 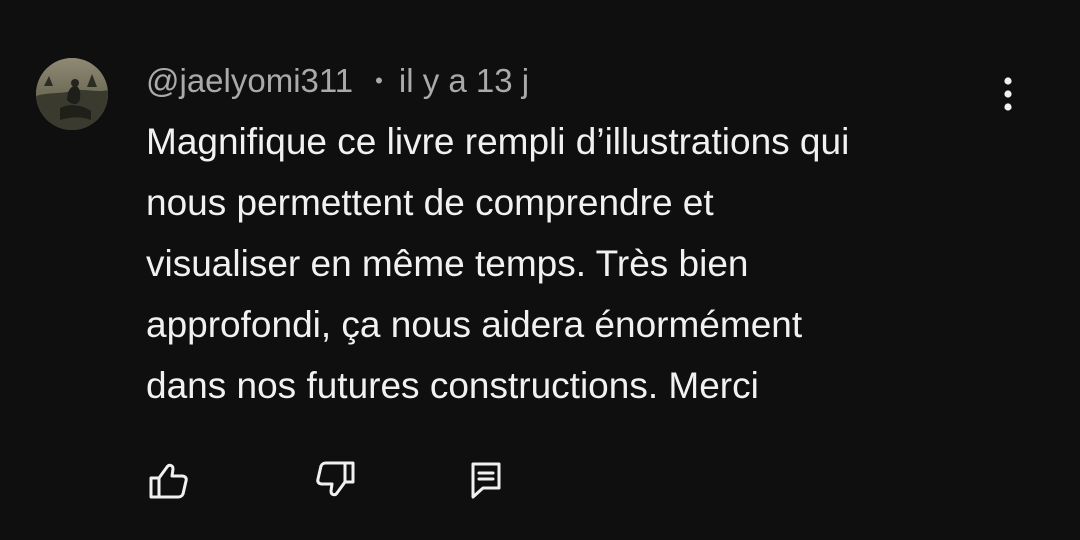 I want to click on reply-comment-icon, so click(x=486, y=480).